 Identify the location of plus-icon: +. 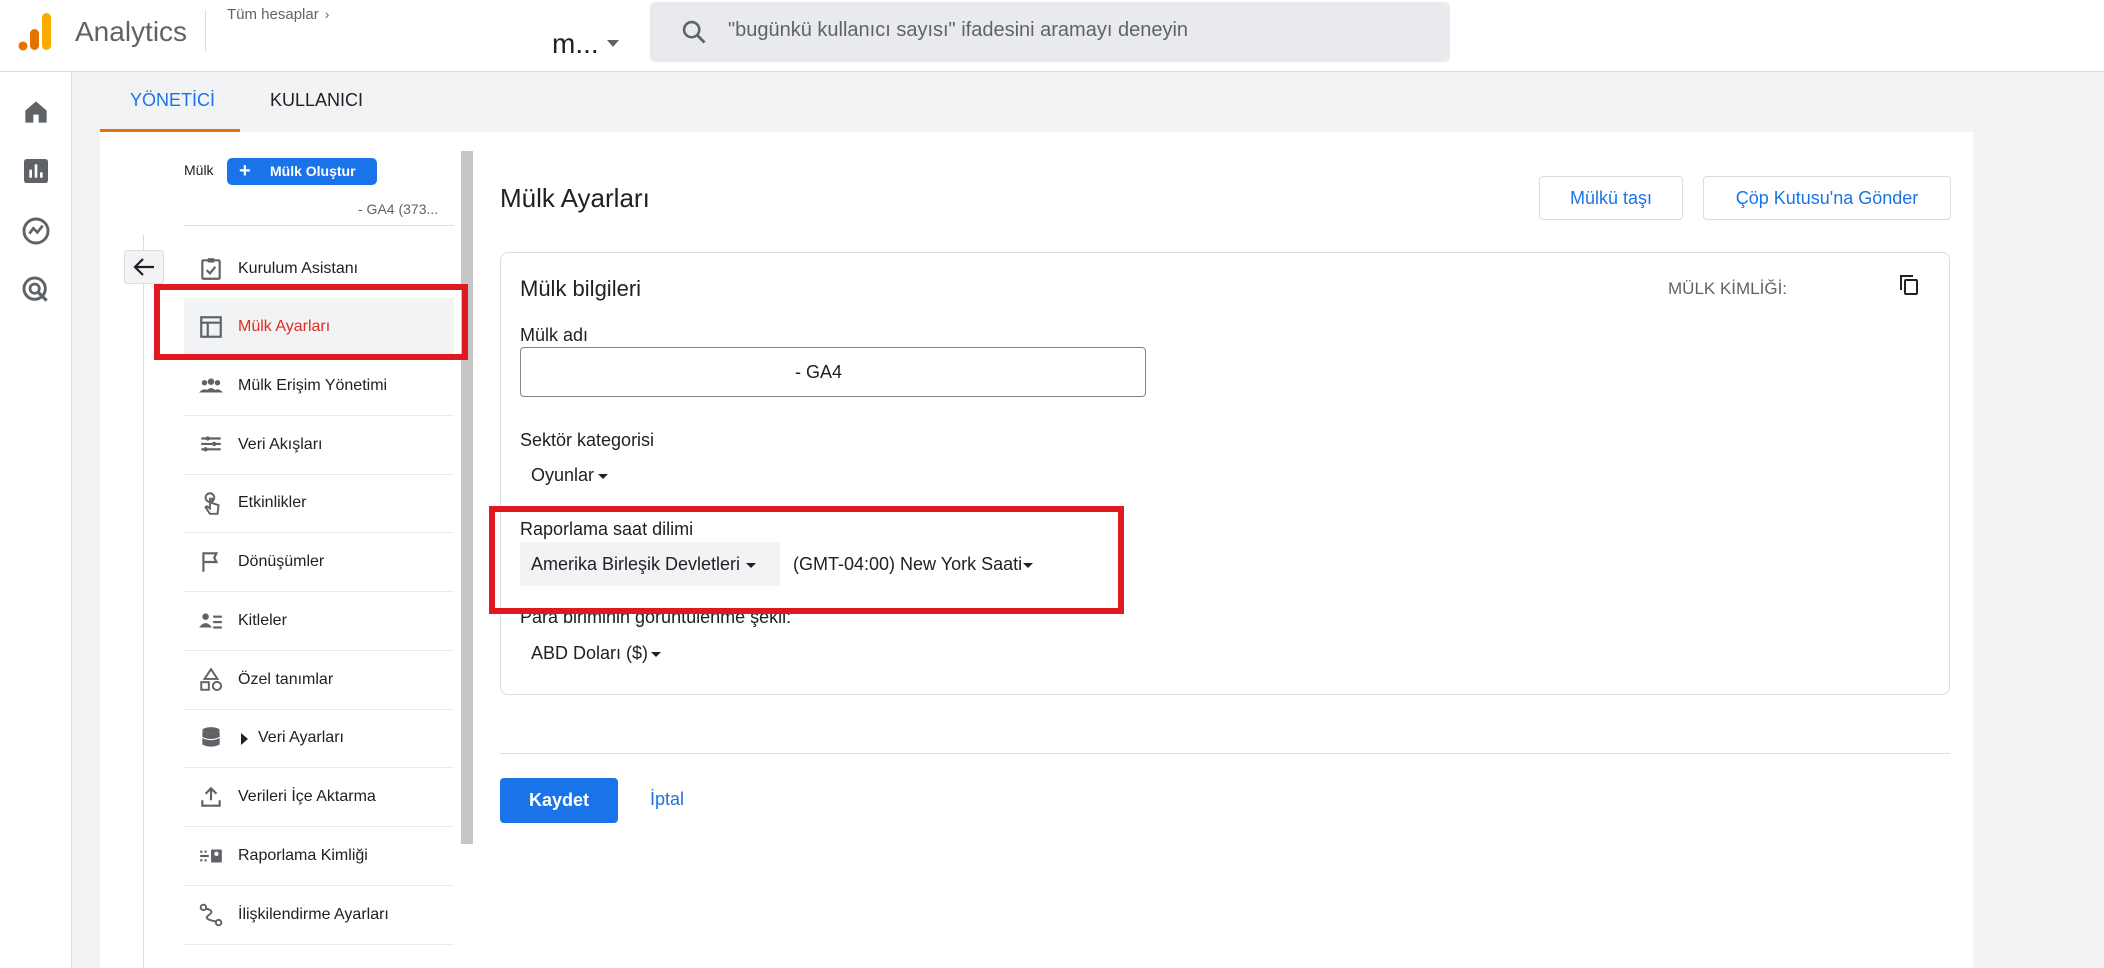
(245, 171).